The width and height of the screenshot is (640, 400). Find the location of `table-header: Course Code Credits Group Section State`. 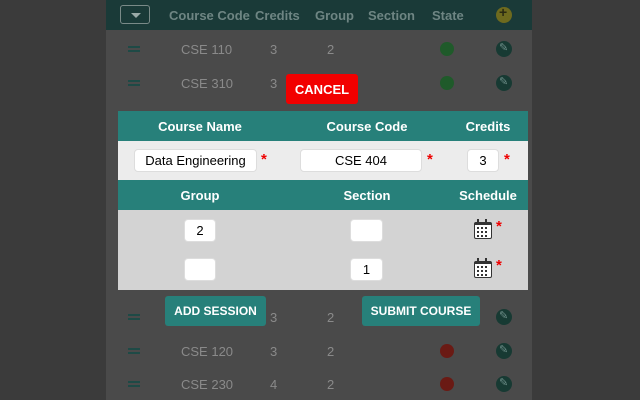

table-header: Course Code Credits Group Section State is located at coordinates (319, 15).